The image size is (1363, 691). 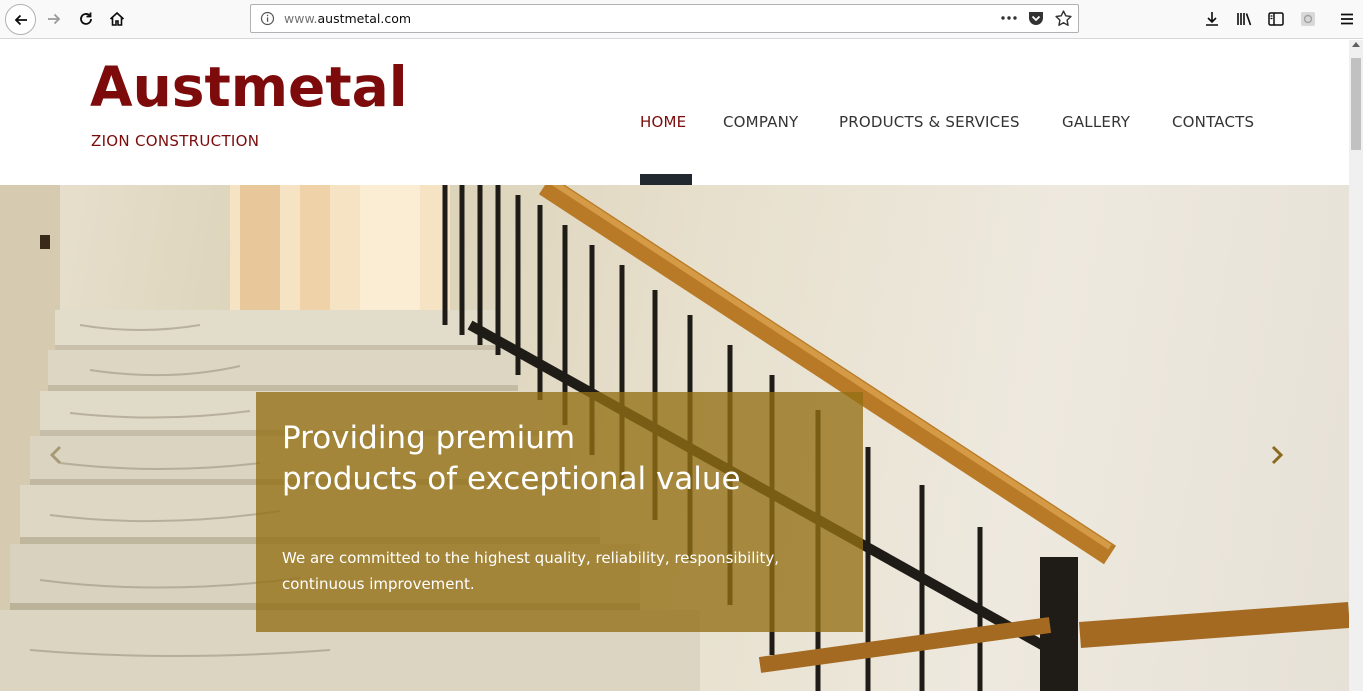 I want to click on reload-icon, so click(x=86, y=18).